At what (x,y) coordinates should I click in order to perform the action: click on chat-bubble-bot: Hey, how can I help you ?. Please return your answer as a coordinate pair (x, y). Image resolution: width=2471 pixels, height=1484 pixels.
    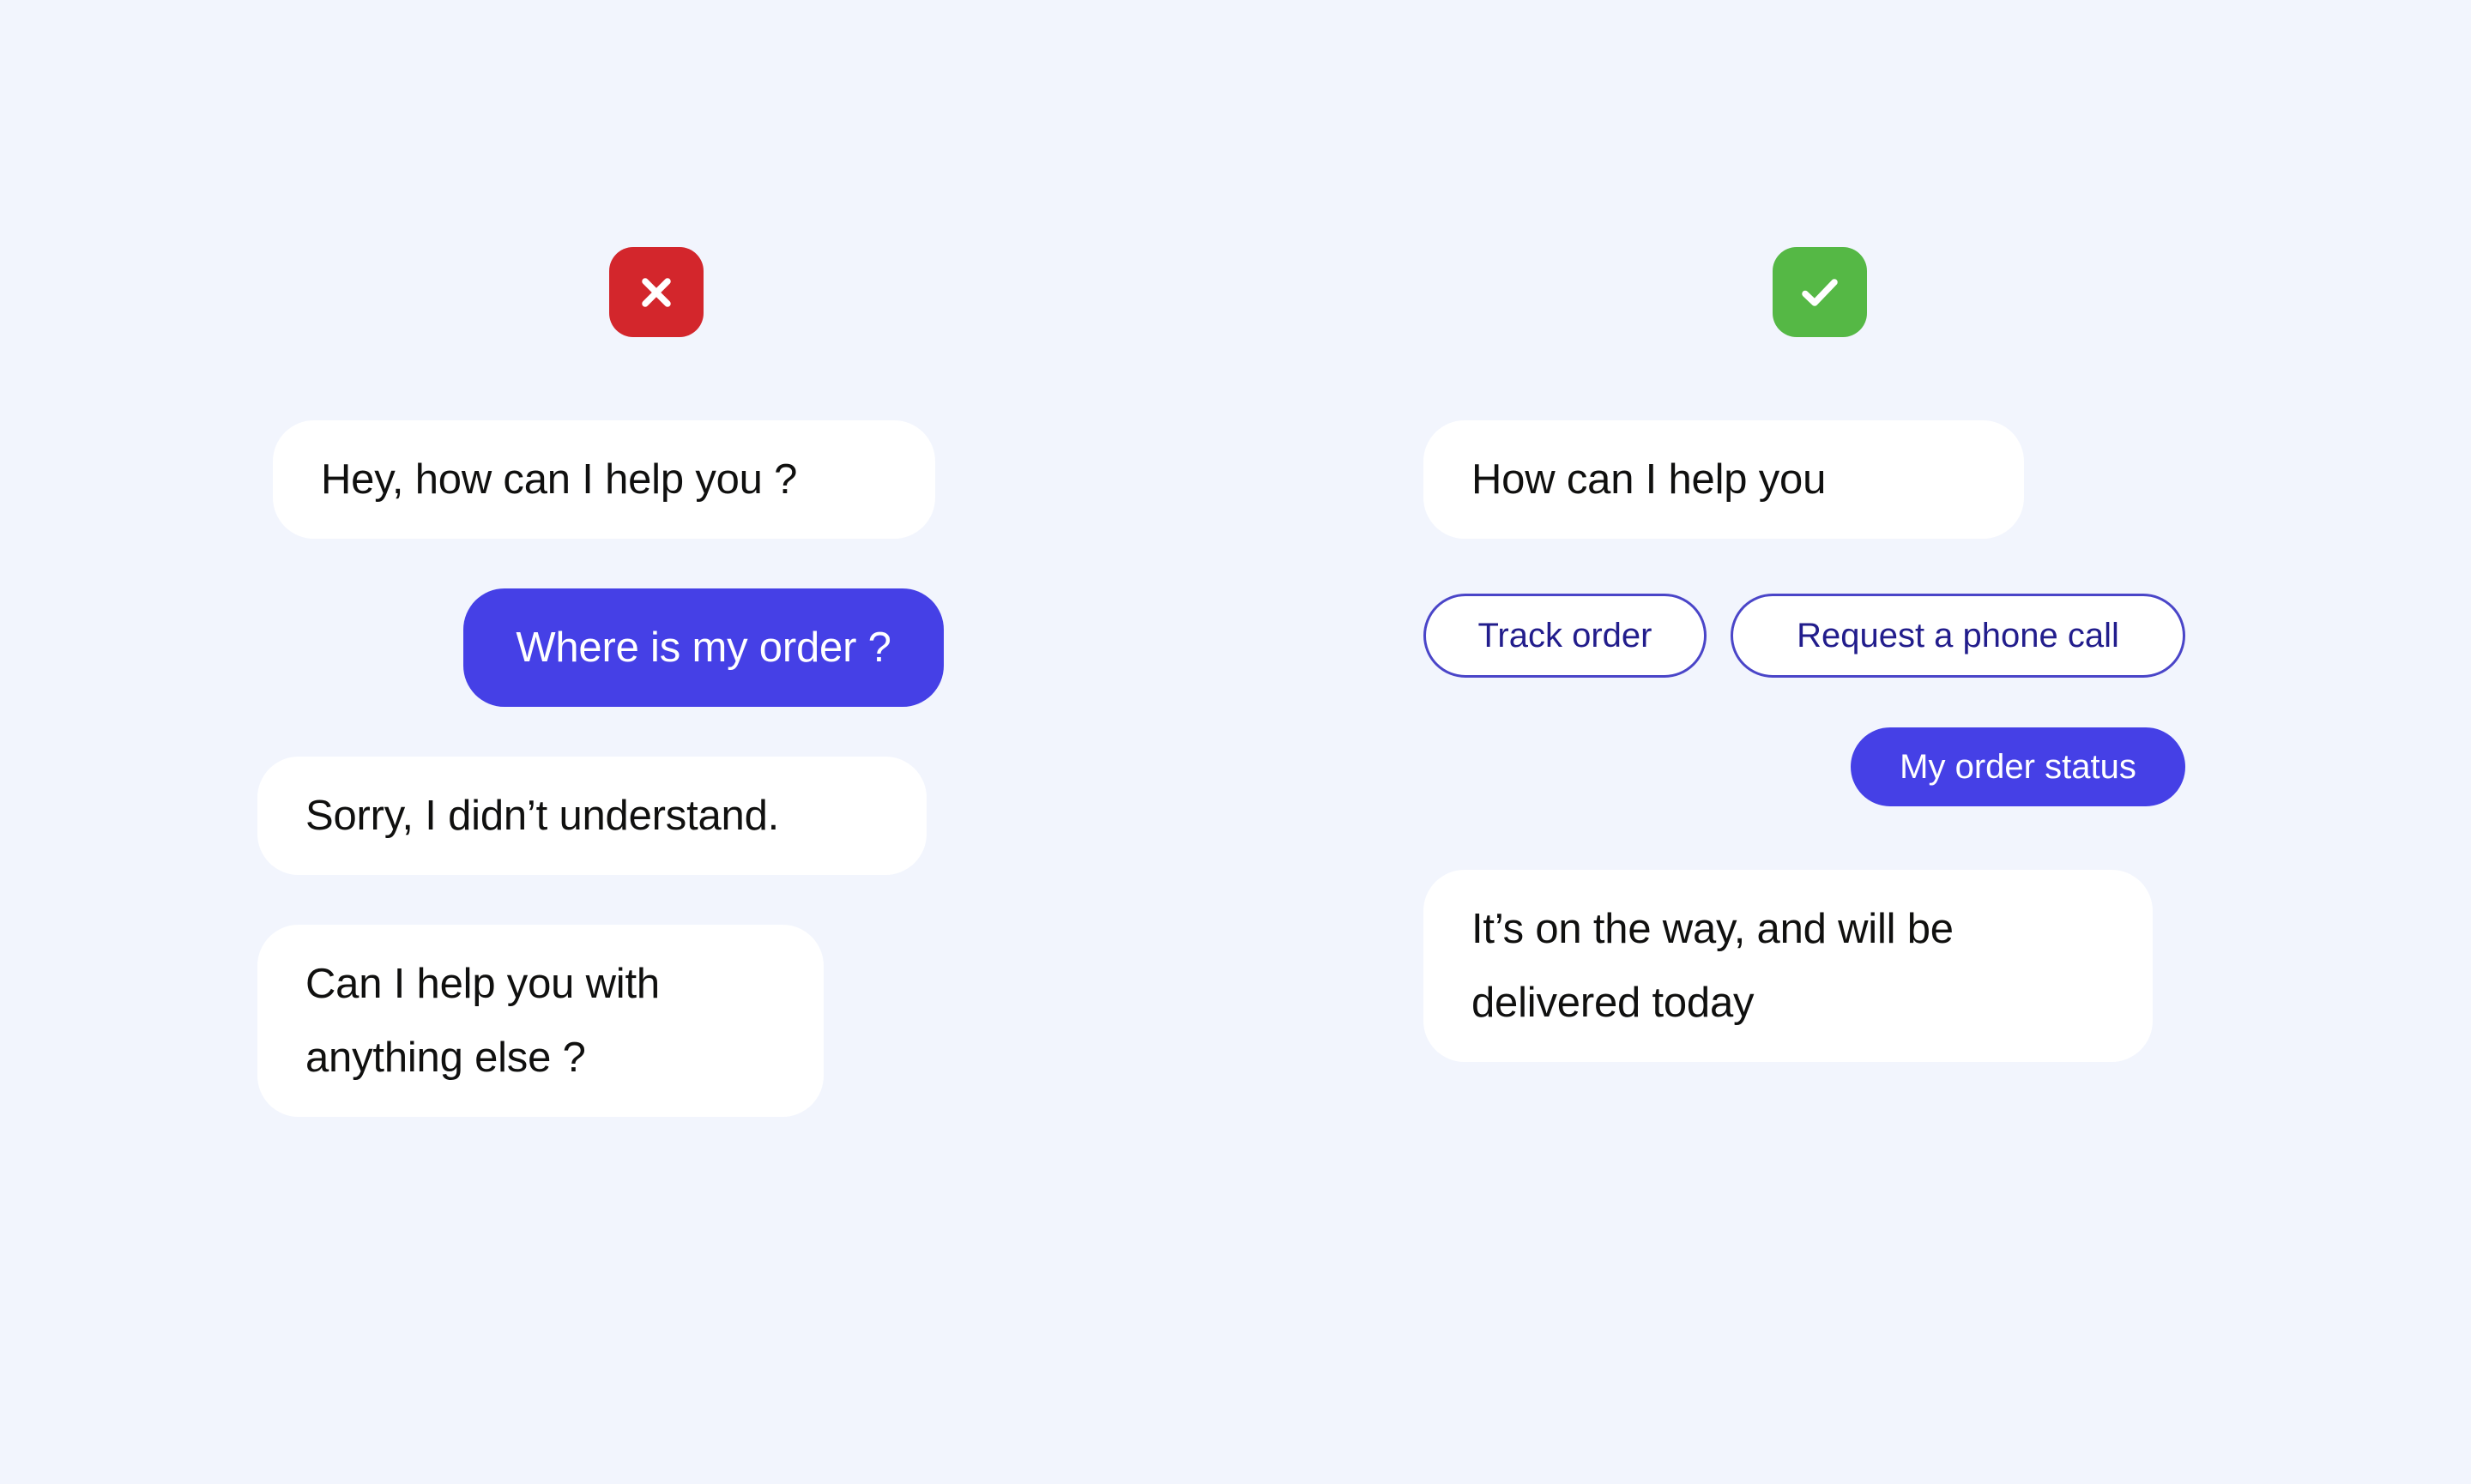
    Looking at the image, I should click on (604, 480).